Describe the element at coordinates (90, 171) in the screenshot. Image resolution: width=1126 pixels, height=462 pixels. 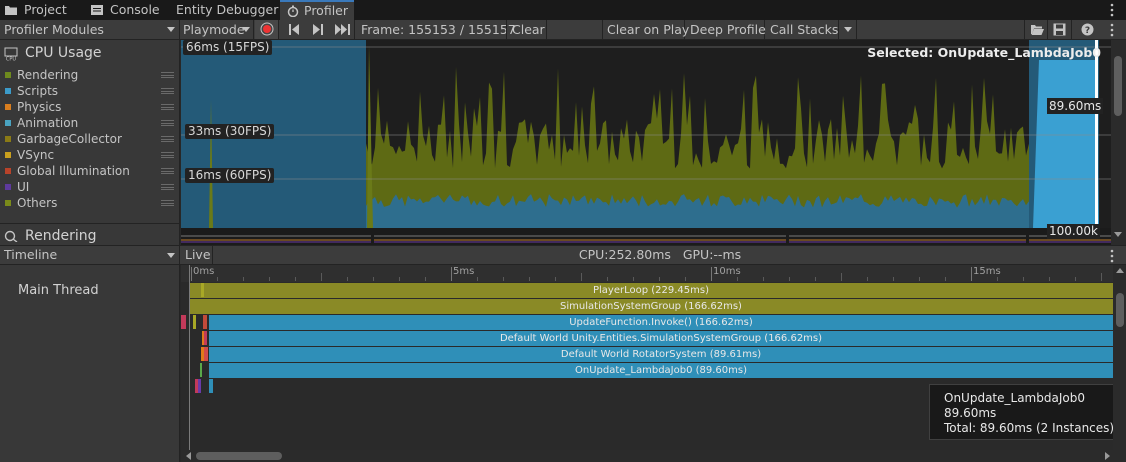
I see `legend-item: Global Illumination` at that location.